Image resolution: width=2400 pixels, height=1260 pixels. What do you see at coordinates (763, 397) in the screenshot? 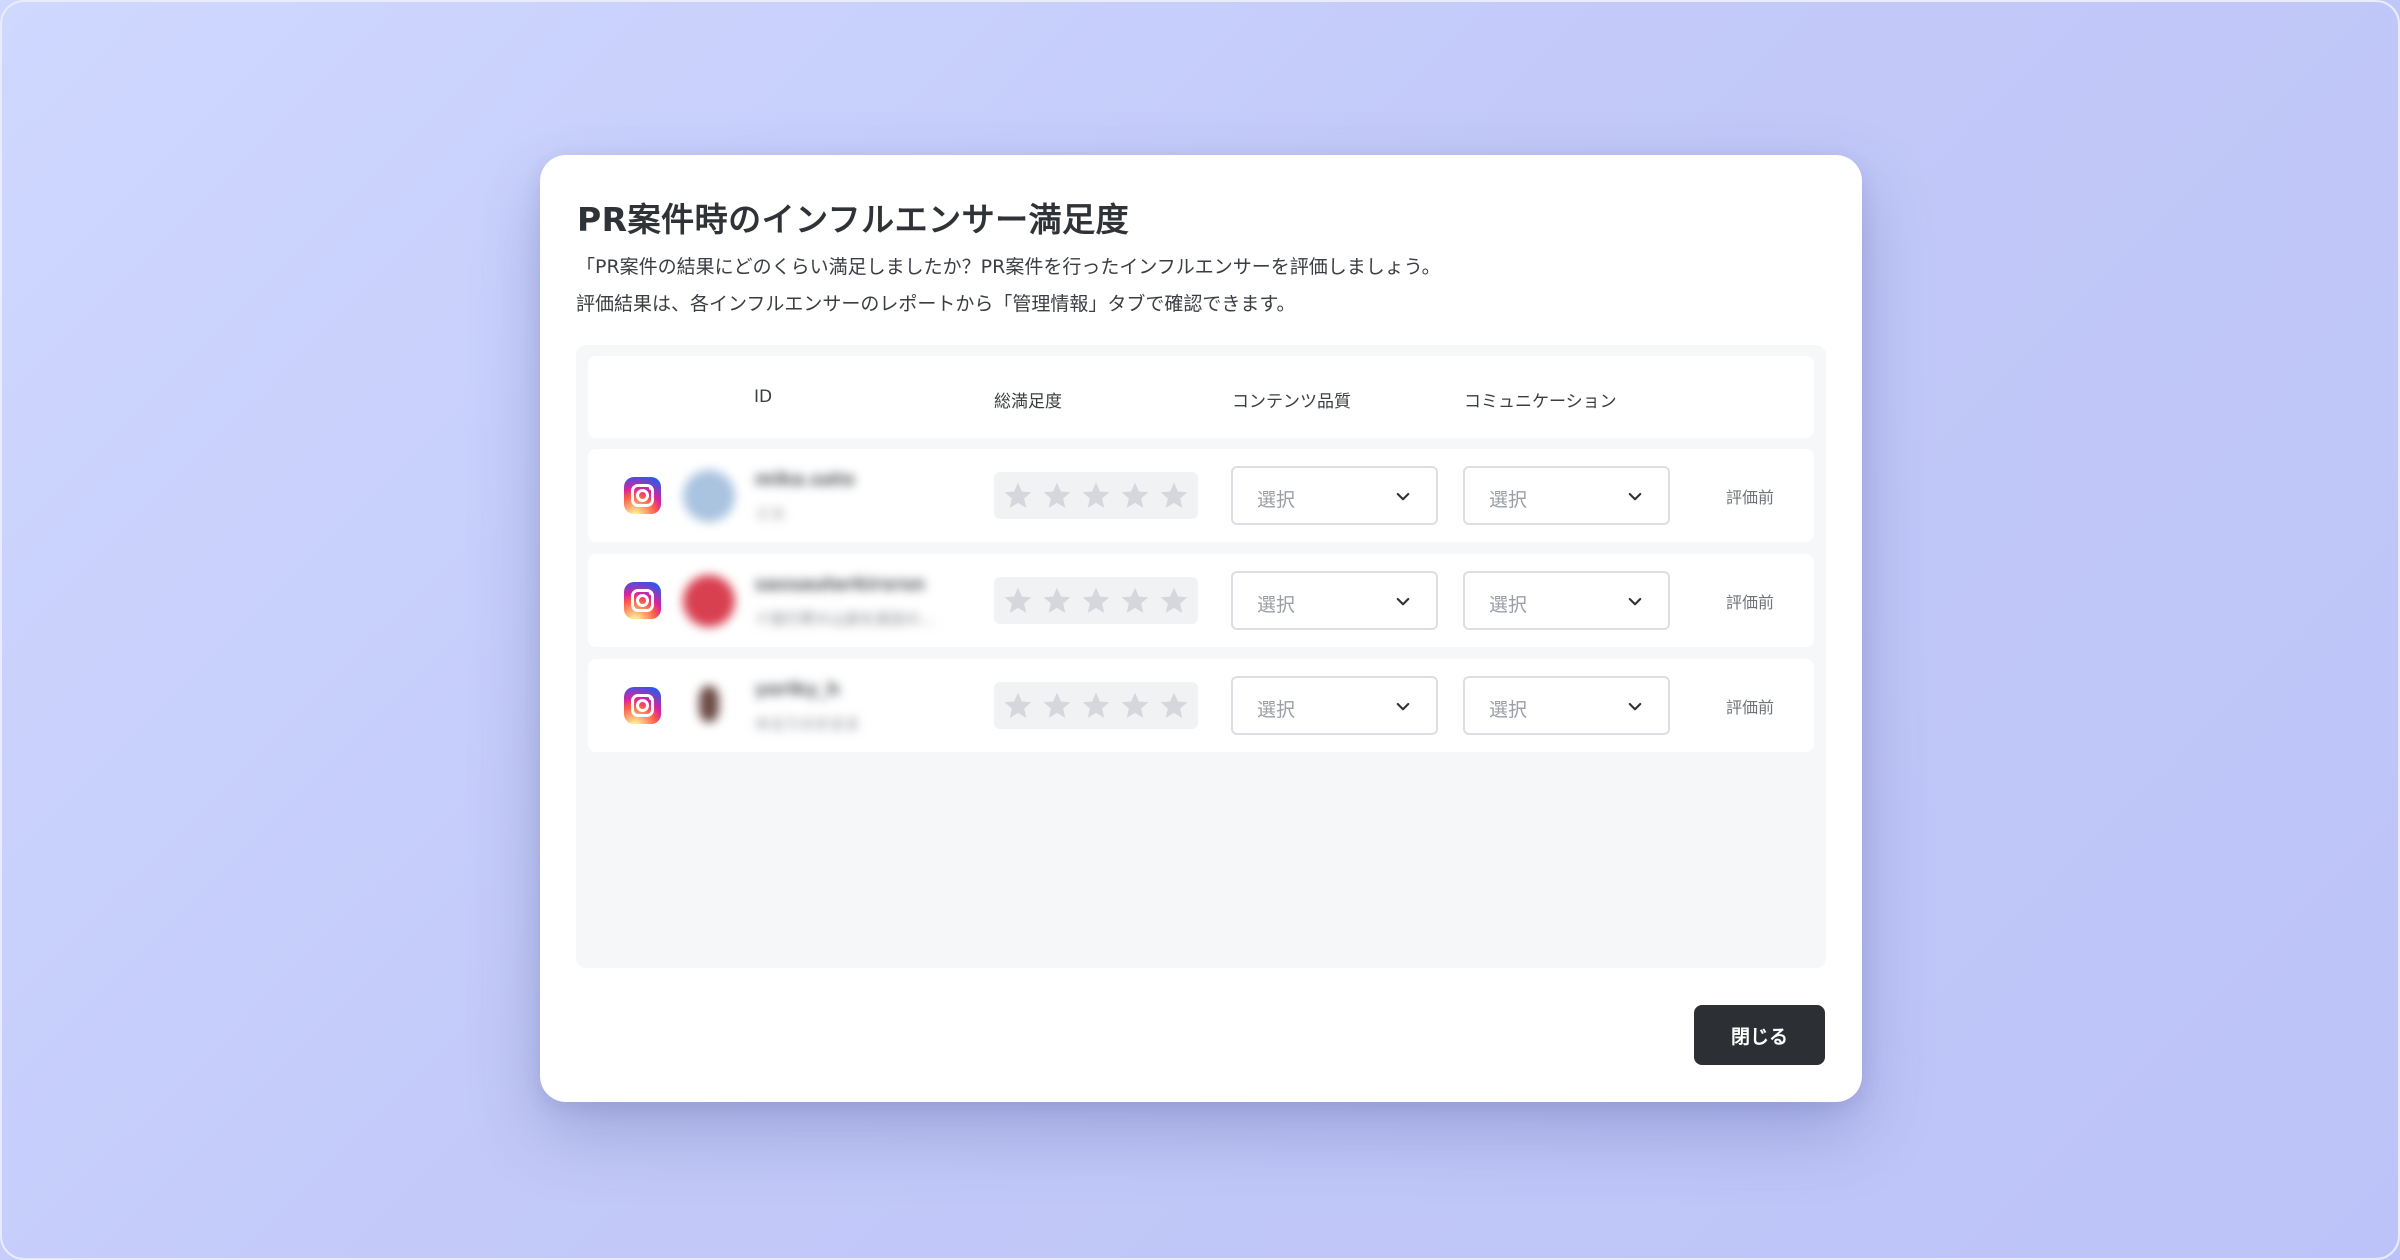
I see `header-id: ID` at bounding box center [763, 397].